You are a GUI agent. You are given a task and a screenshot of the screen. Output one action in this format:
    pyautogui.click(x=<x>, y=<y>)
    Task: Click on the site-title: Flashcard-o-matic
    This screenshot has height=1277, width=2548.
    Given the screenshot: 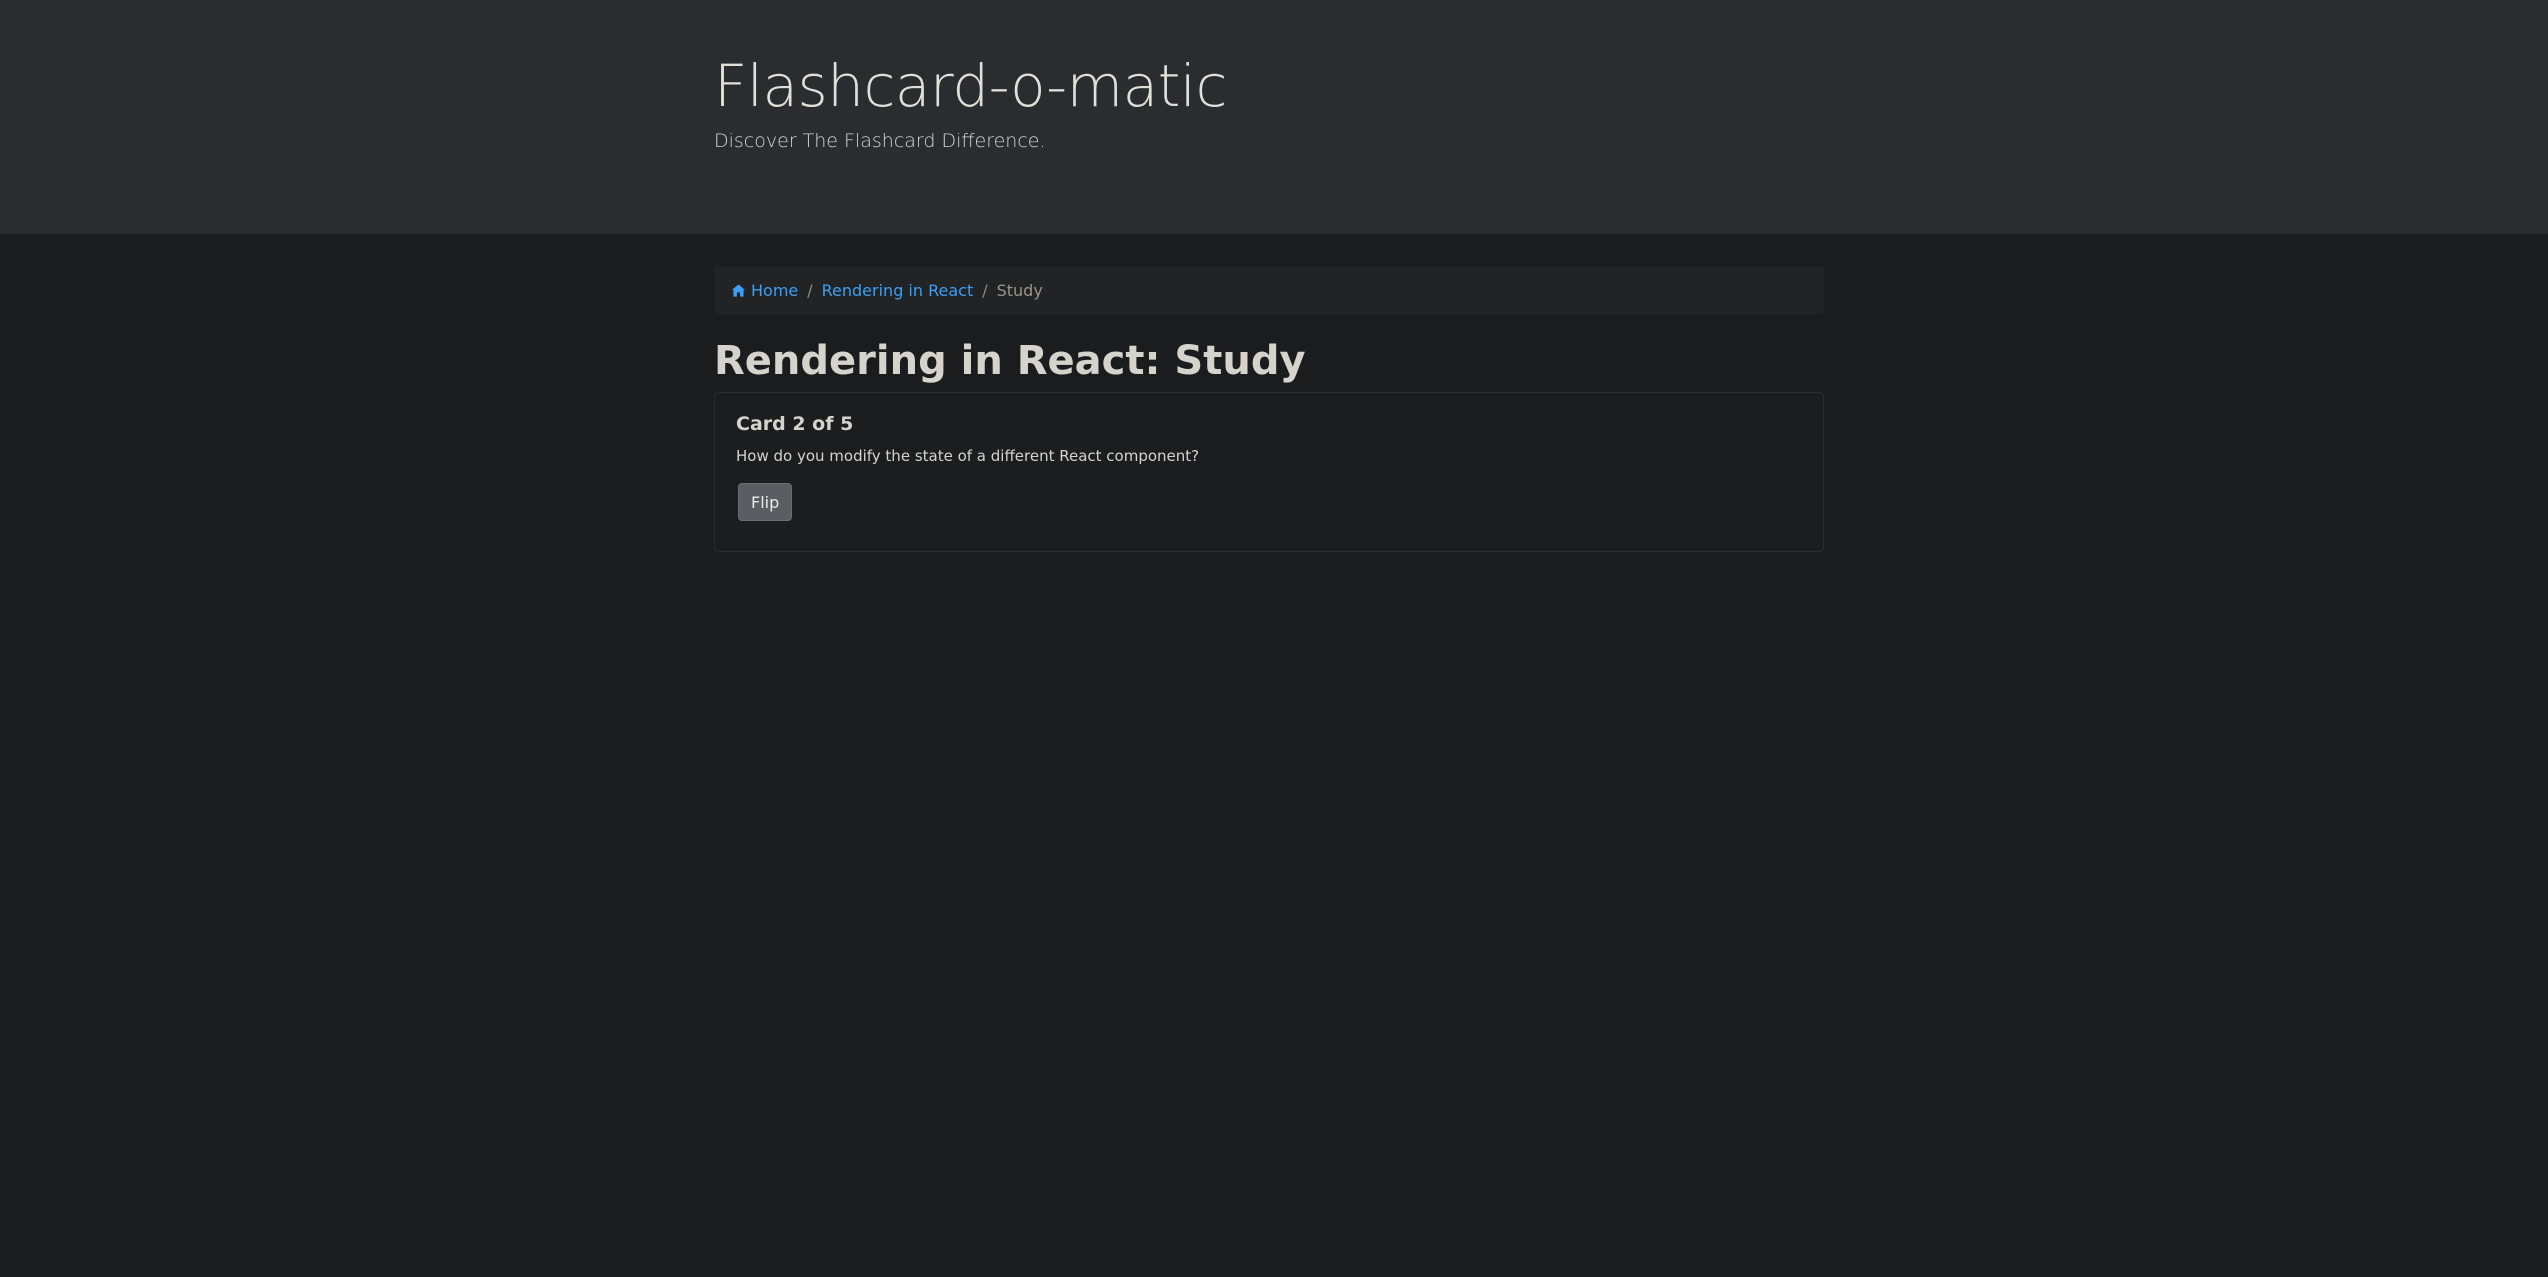 What is the action you would take?
    pyautogui.click(x=970, y=86)
    